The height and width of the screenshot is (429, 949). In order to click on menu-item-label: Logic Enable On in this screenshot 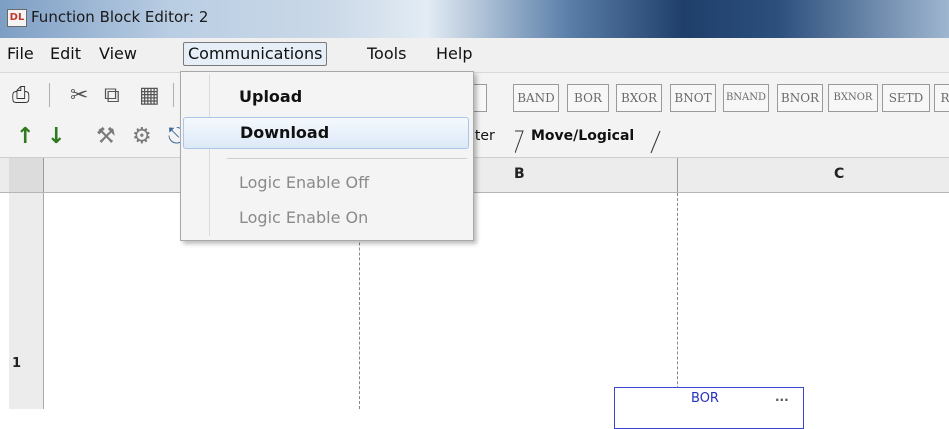, I will do `click(304, 217)`.